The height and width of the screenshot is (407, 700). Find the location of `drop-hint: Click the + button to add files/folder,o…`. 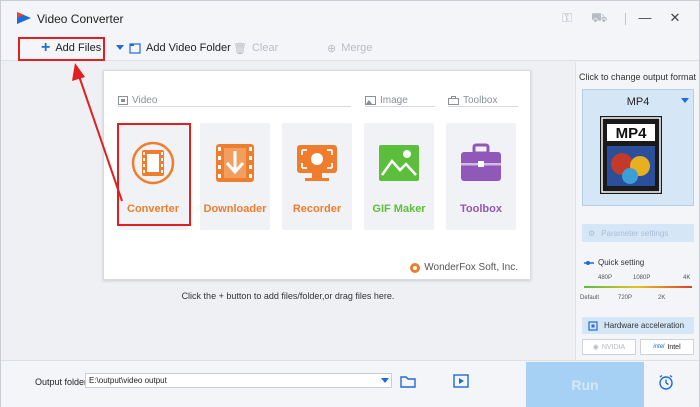

drop-hint: Click the + button to add files/folder,o… is located at coordinates (288, 296).